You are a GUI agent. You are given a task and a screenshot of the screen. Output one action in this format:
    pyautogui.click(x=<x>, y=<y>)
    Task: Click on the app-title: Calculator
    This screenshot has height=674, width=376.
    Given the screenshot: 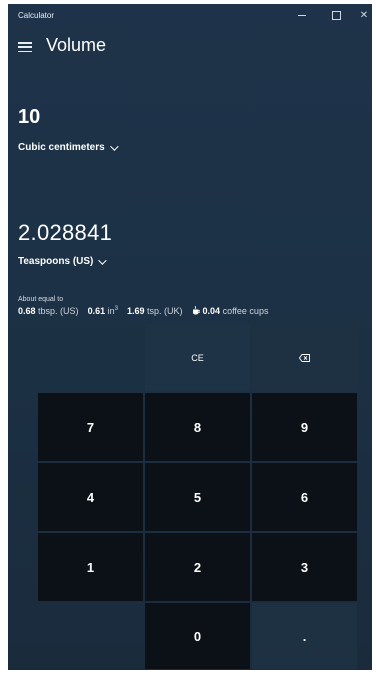 What is the action you would take?
    pyautogui.click(x=36, y=15)
    